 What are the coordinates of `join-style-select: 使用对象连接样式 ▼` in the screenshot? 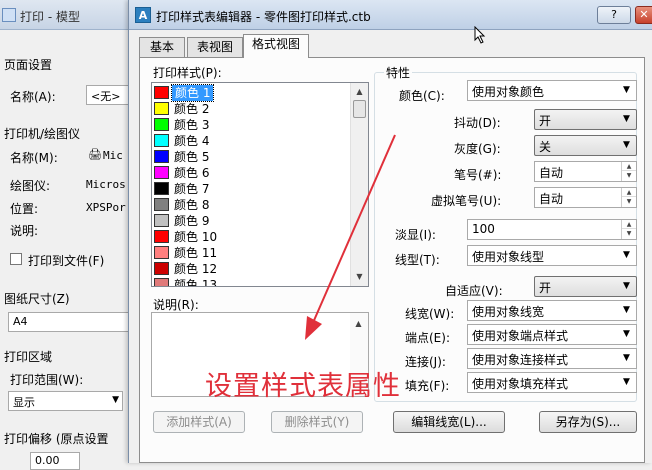 It's located at (552, 358).